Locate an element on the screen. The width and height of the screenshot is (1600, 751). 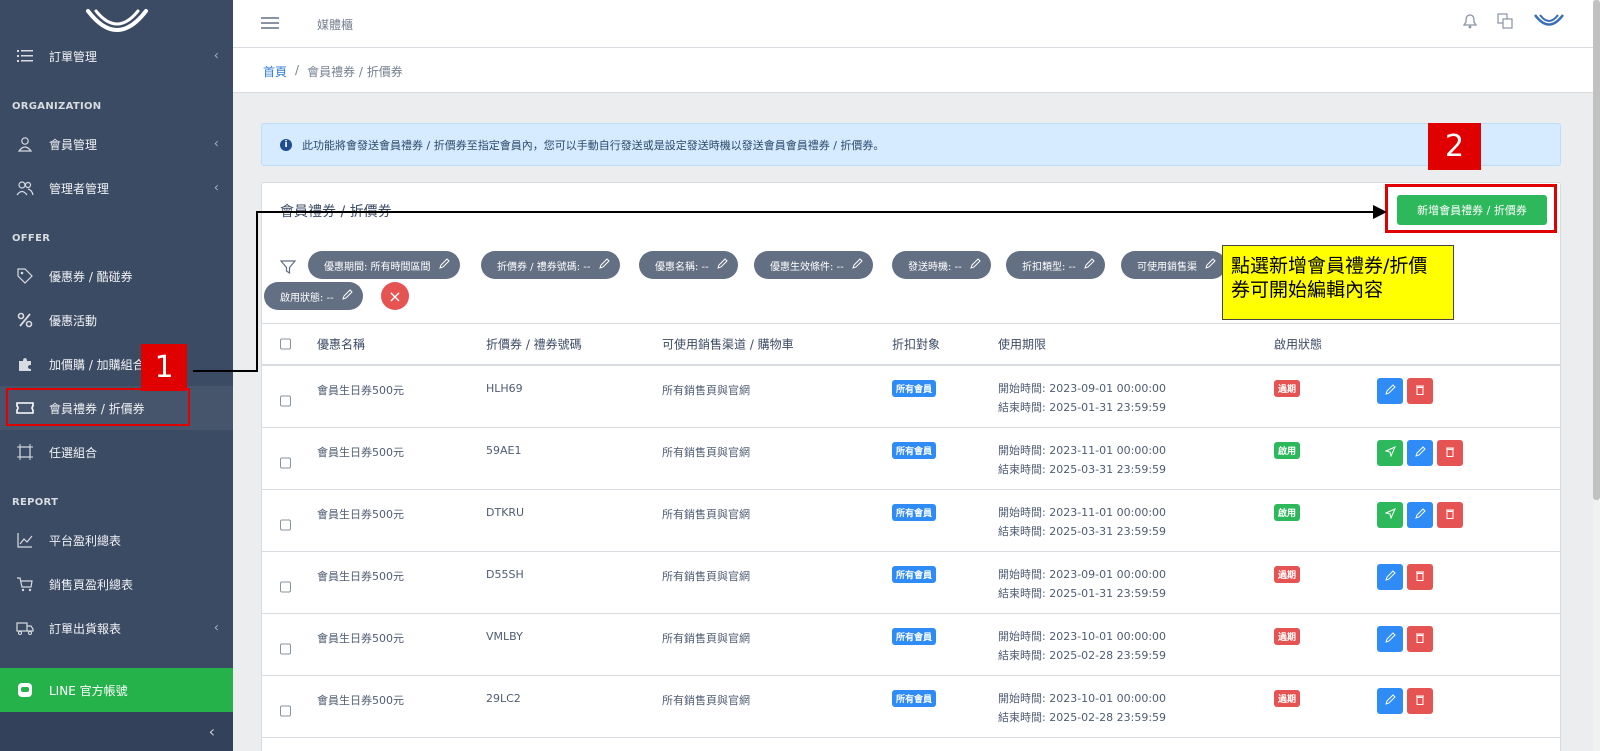
page-scrollbar is located at coordinates (1596, 375).